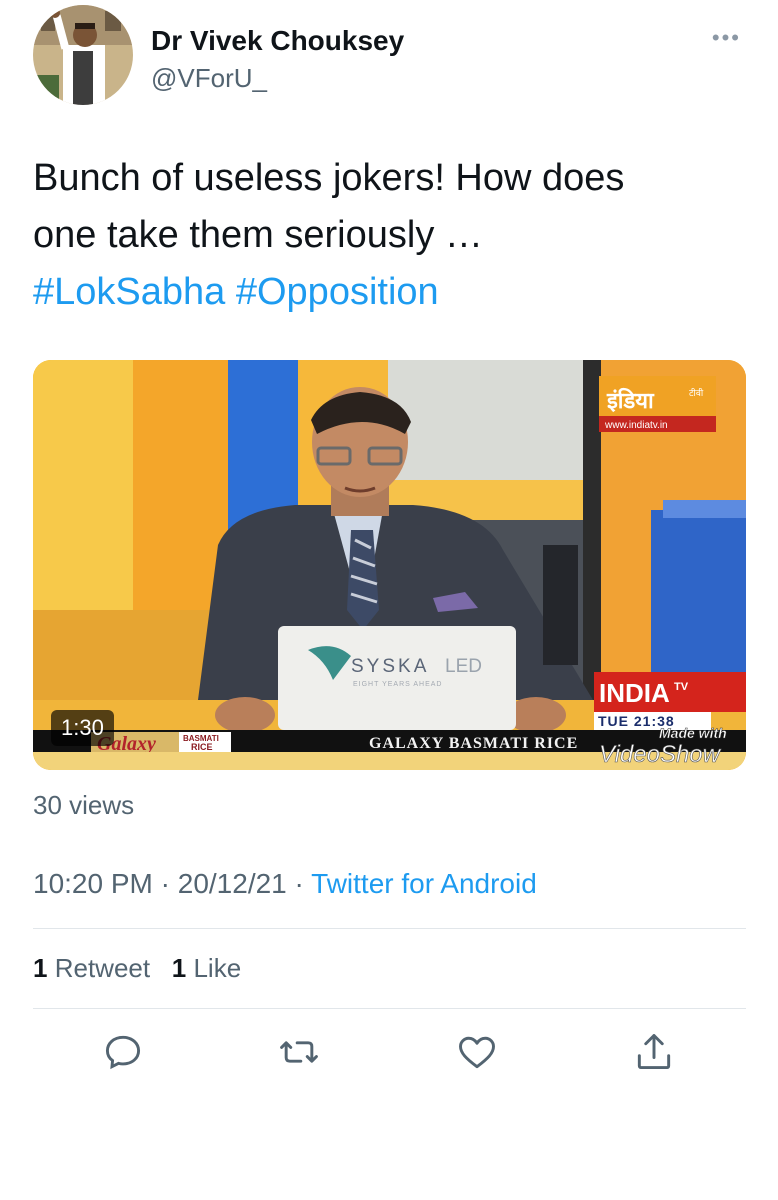 This screenshot has width=778, height=1200. What do you see at coordinates (463, 666) in the screenshot?
I see `laptop-brand-suffix: LED` at bounding box center [463, 666].